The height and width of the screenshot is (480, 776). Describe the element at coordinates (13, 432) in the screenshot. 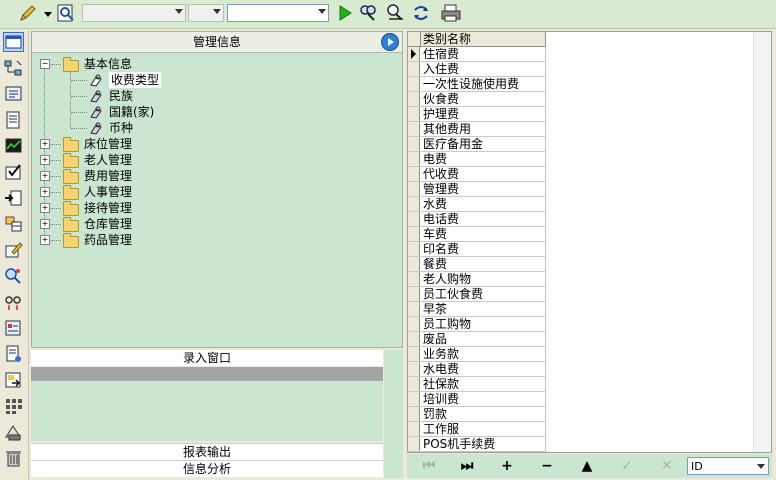

I see `tools-icon` at that location.